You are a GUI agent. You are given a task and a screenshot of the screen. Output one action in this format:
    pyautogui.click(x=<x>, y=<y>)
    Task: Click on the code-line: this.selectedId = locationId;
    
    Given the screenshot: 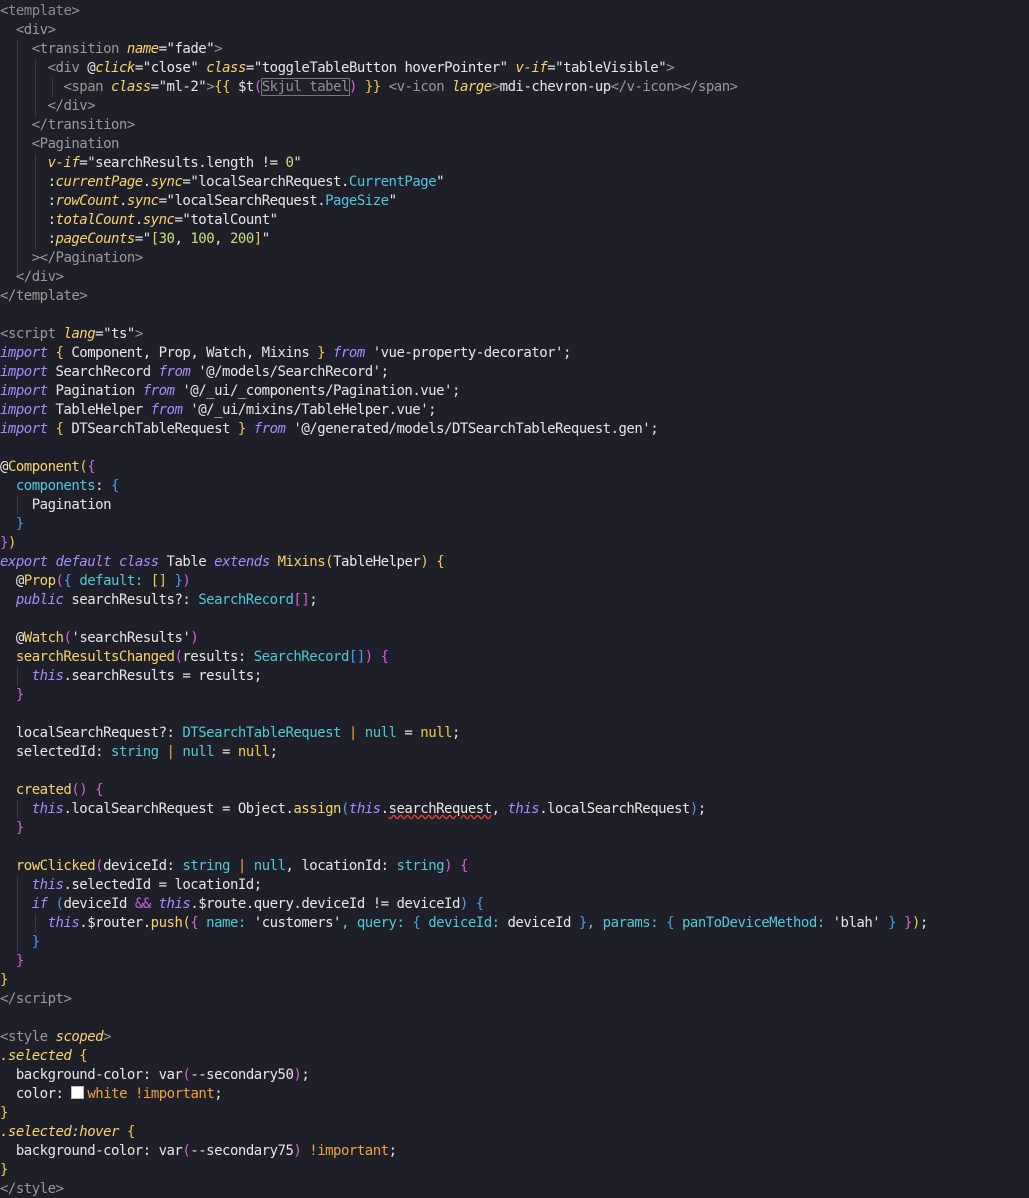 What is the action you would take?
    pyautogui.click(x=131, y=885)
    